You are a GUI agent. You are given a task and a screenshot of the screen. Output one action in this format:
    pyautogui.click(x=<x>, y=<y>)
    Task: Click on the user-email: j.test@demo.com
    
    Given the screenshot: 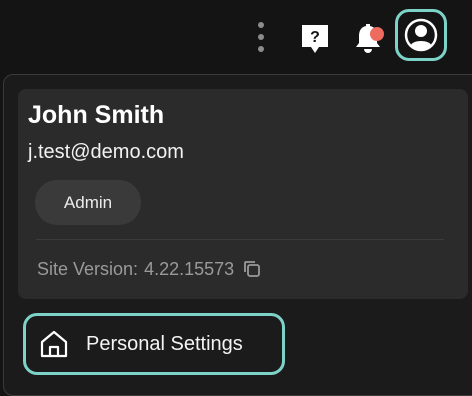 What is the action you would take?
    pyautogui.click(x=106, y=152)
    